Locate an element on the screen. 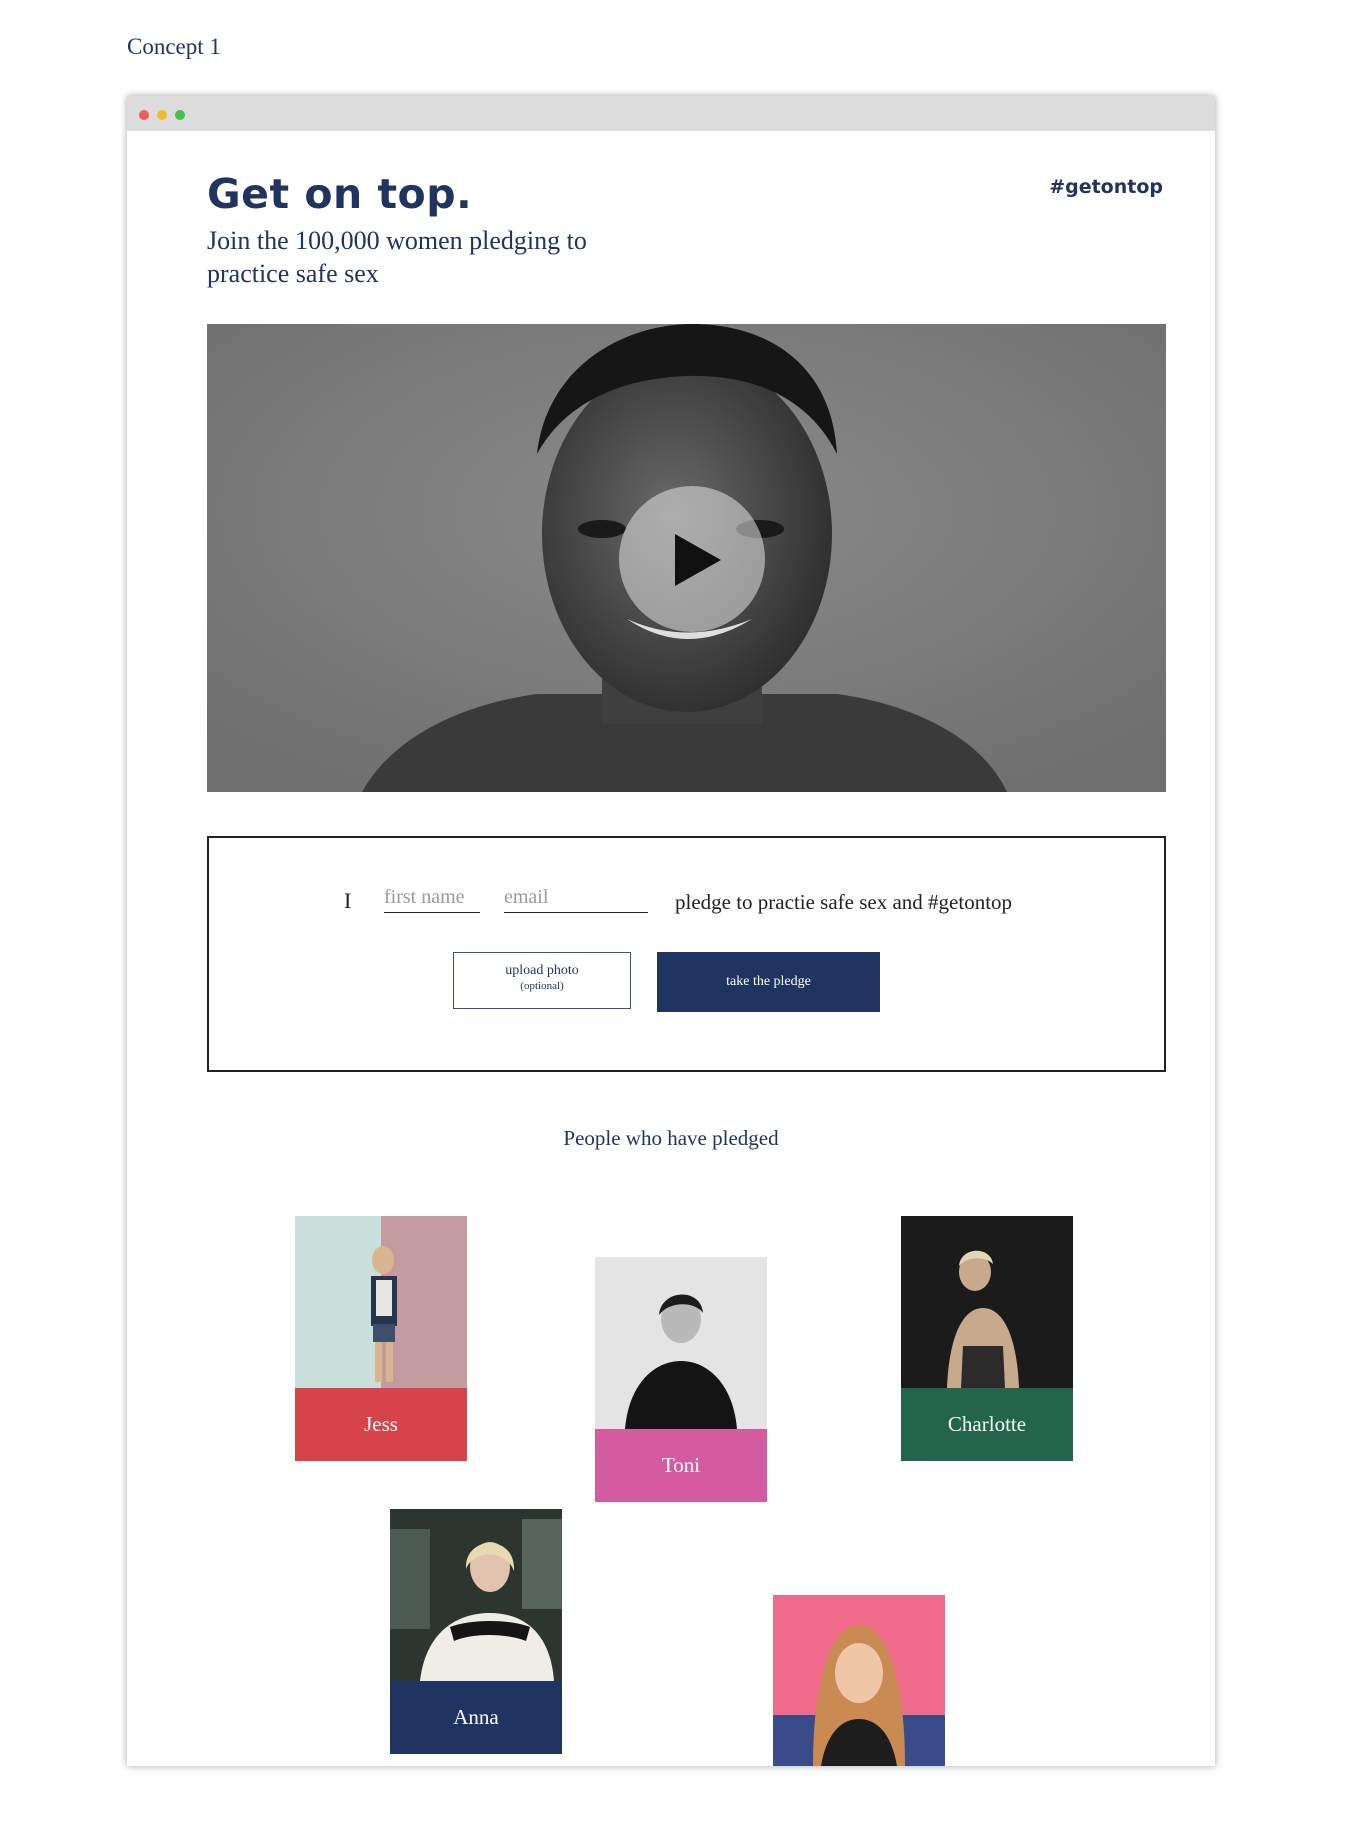  pledger-name: Anna is located at coordinates (476, 1717).